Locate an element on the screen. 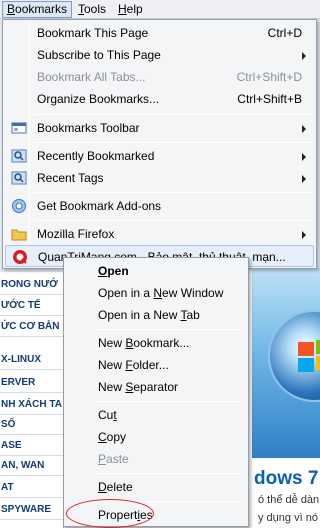 The height and width of the screenshot is (528, 320). menu-item-recently-bookmarked: Recently Bookmarked is located at coordinates (159, 156).